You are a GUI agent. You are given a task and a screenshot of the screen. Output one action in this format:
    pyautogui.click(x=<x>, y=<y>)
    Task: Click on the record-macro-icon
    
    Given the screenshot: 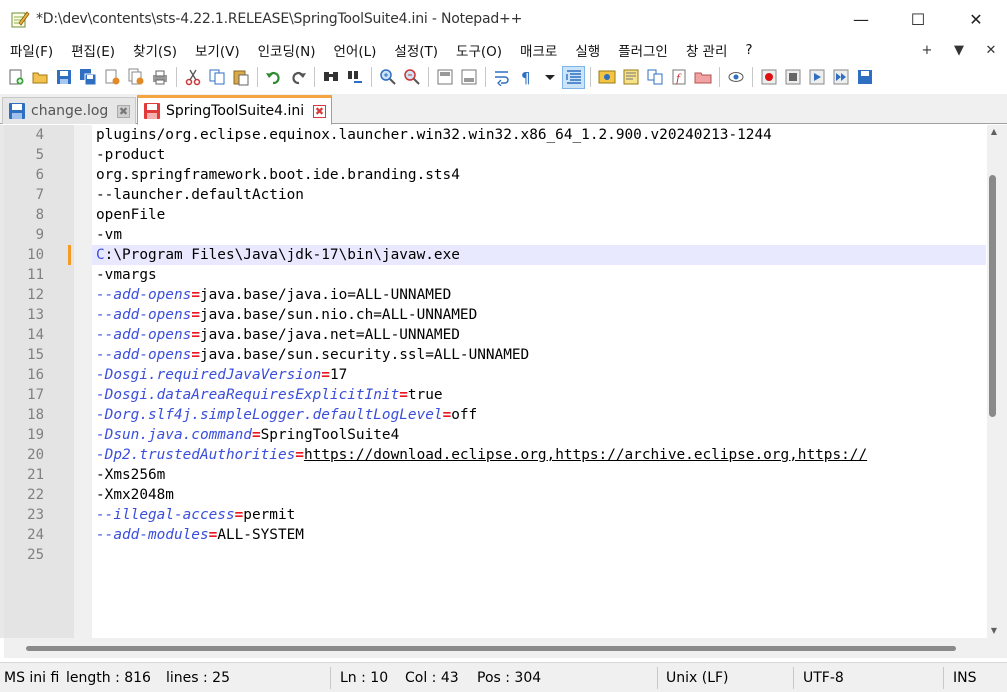 What is the action you would take?
    pyautogui.click(x=768, y=77)
    